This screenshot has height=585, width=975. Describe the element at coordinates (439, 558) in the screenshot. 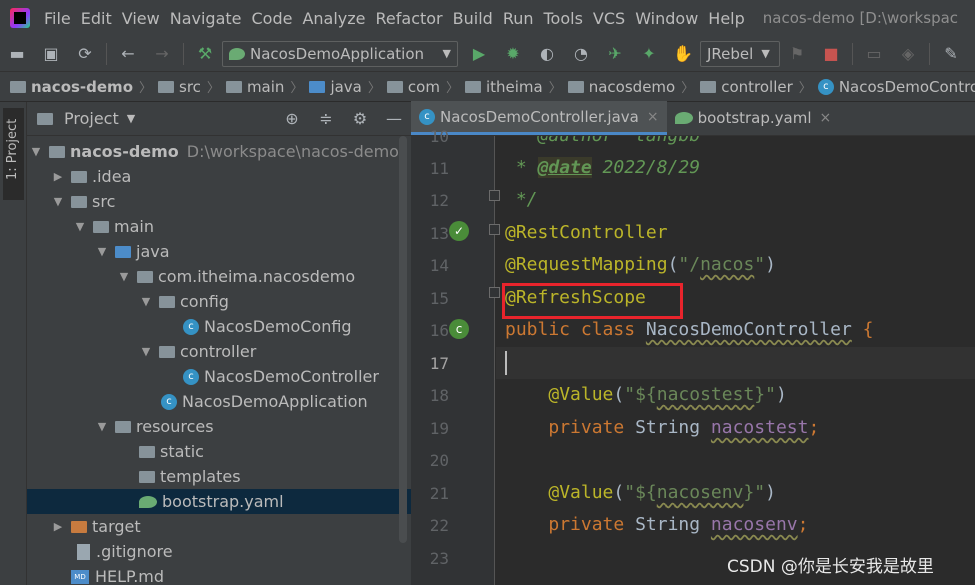

I see `line-number: 23` at that location.